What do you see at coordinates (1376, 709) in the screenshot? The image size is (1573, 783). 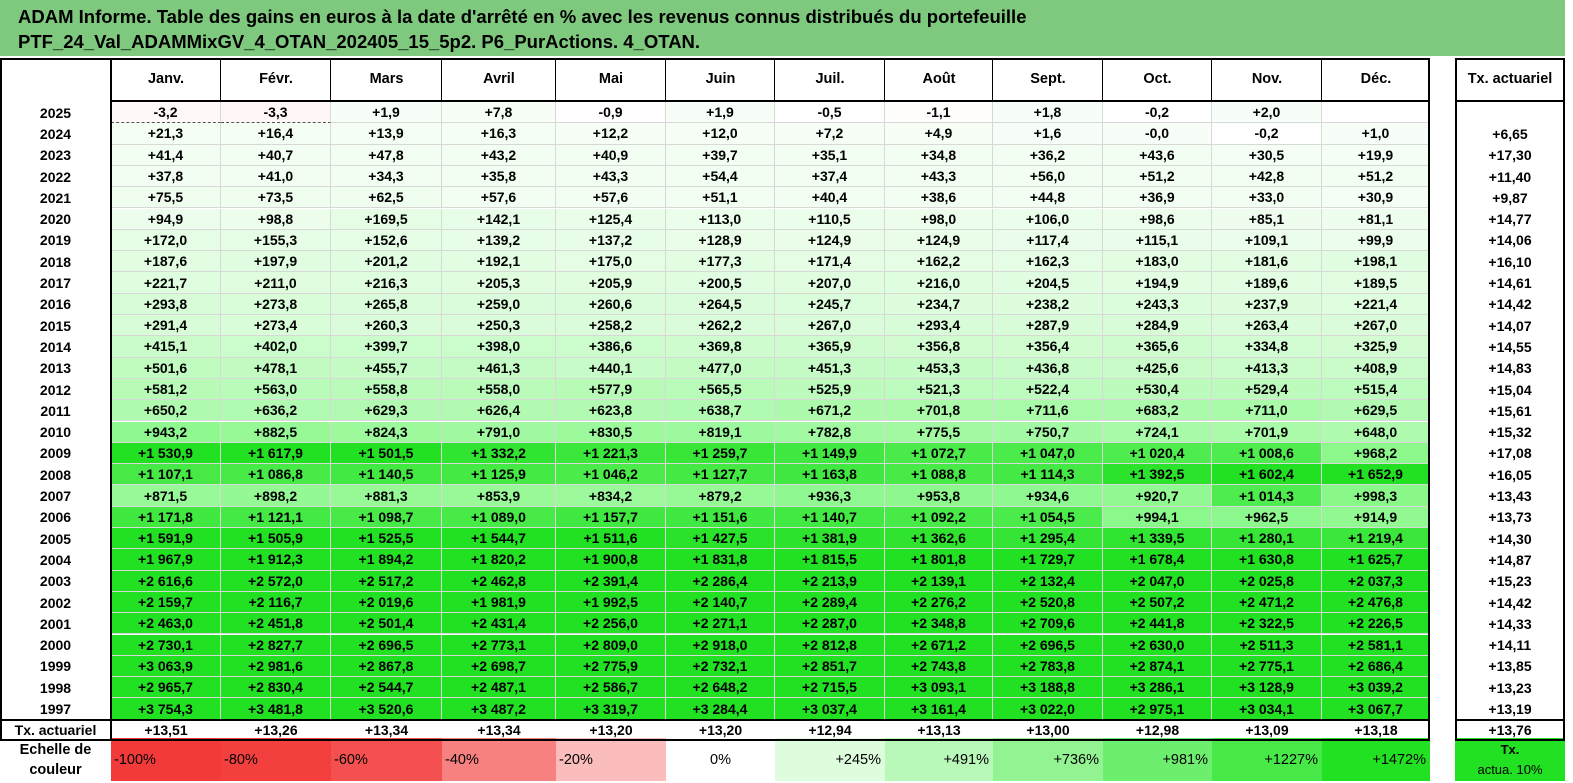 I see `table-cell: +3 067,7` at bounding box center [1376, 709].